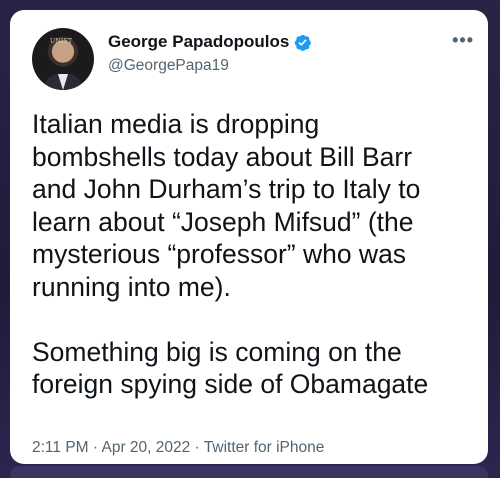  What do you see at coordinates (168, 66) in the screenshot?
I see `author-handle: @GeorgePapa19` at bounding box center [168, 66].